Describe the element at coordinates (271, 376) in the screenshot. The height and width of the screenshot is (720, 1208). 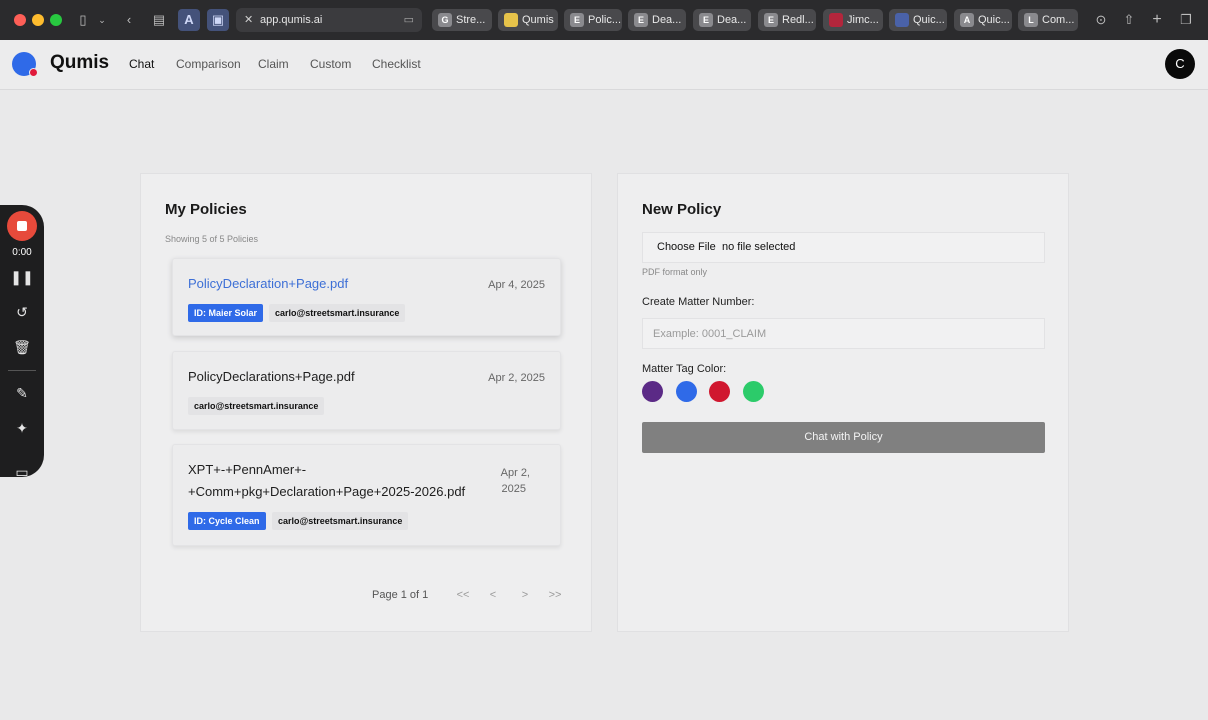
I see `policy-name-link: PolicyDeclarations+Page.pdf` at that location.